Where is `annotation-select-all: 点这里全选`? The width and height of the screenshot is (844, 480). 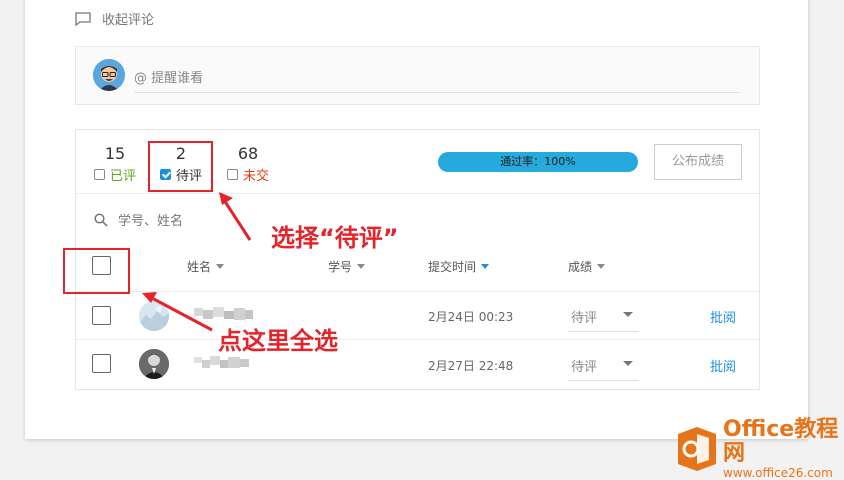
annotation-select-all: 点这里全选 is located at coordinates (278, 341).